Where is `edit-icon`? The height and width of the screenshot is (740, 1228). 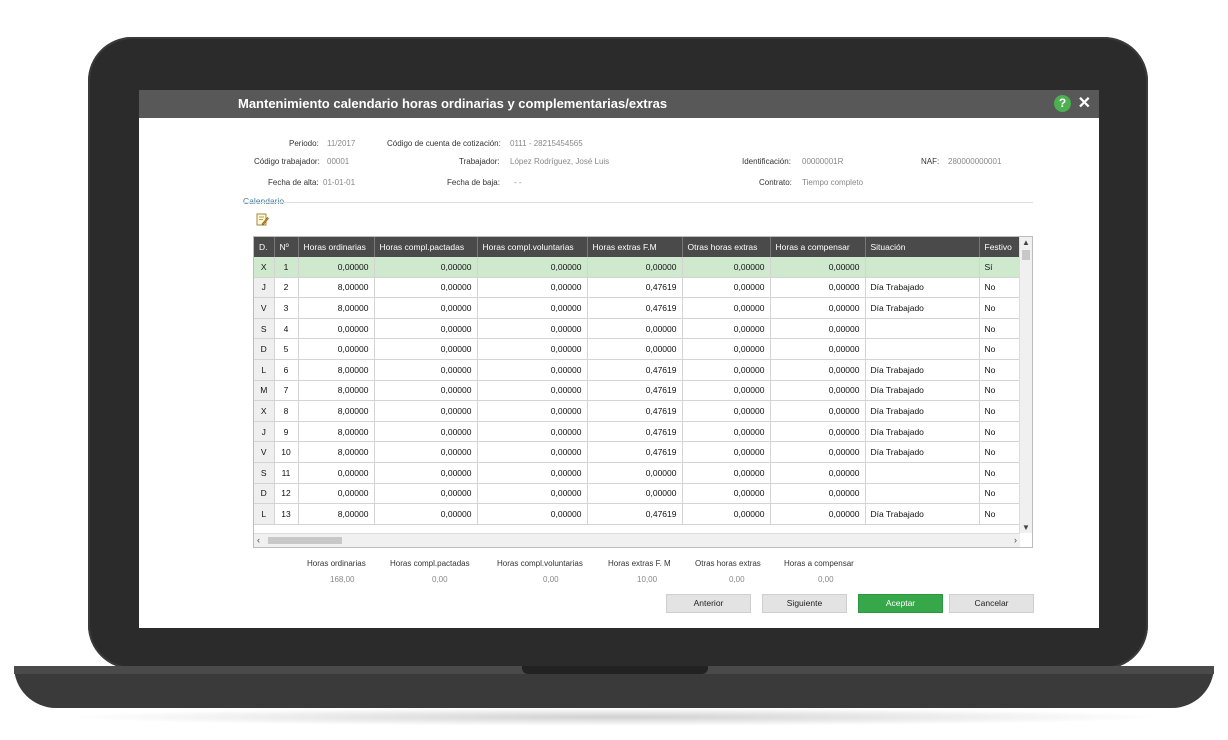
edit-icon is located at coordinates (262, 219).